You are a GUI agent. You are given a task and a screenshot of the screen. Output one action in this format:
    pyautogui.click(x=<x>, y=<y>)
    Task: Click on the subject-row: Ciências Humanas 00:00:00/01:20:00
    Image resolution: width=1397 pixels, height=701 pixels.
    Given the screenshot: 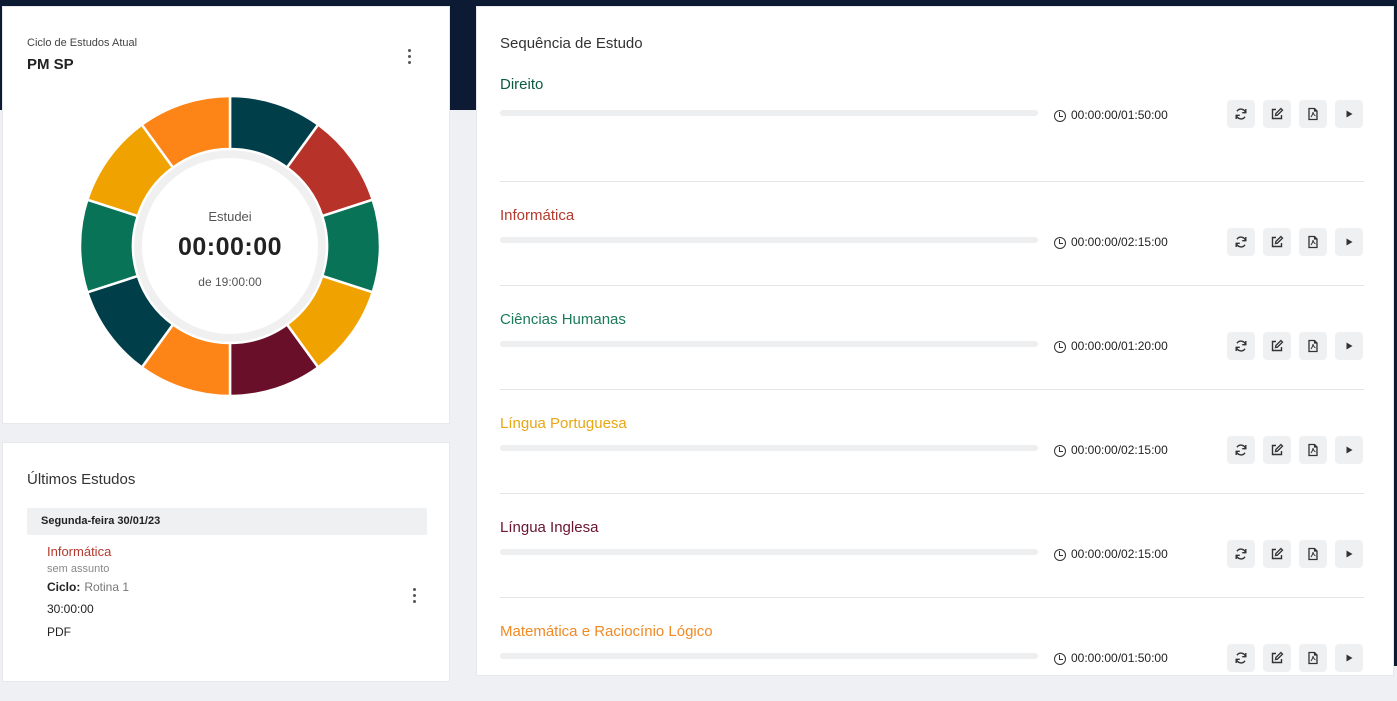 What is the action you would take?
    pyautogui.click(x=932, y=337)
    